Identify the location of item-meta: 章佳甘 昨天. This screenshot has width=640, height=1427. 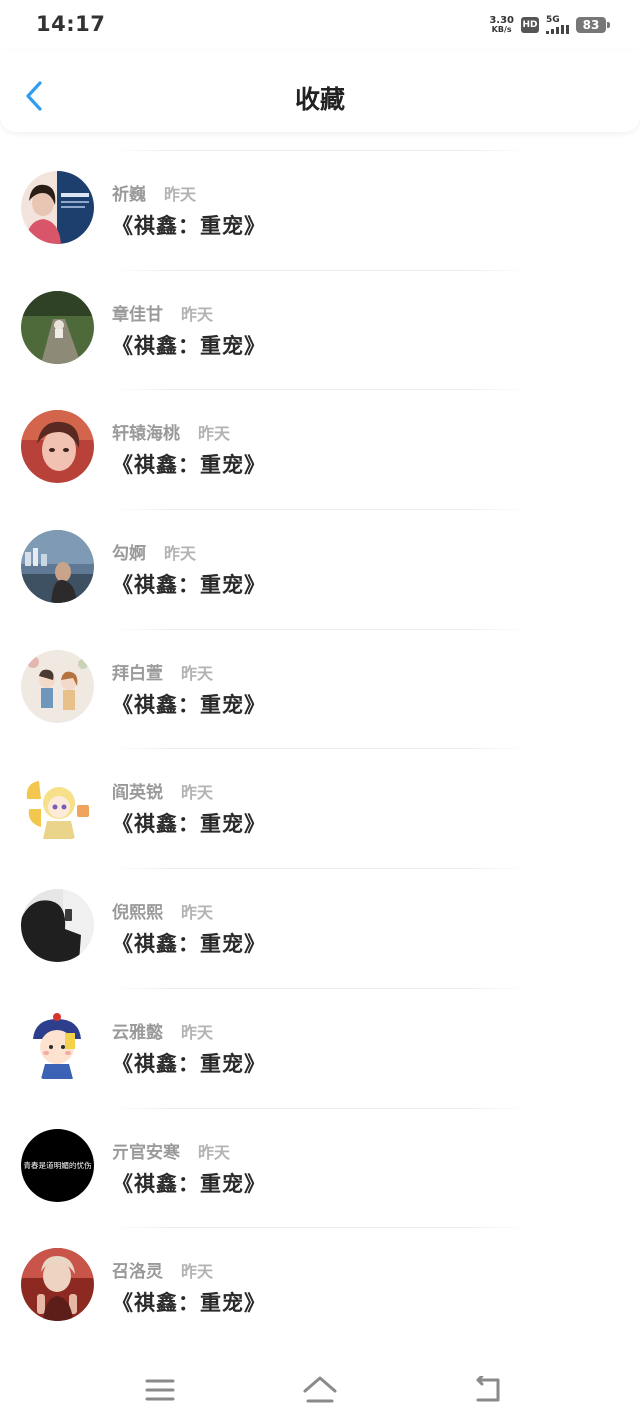
(162, 312).